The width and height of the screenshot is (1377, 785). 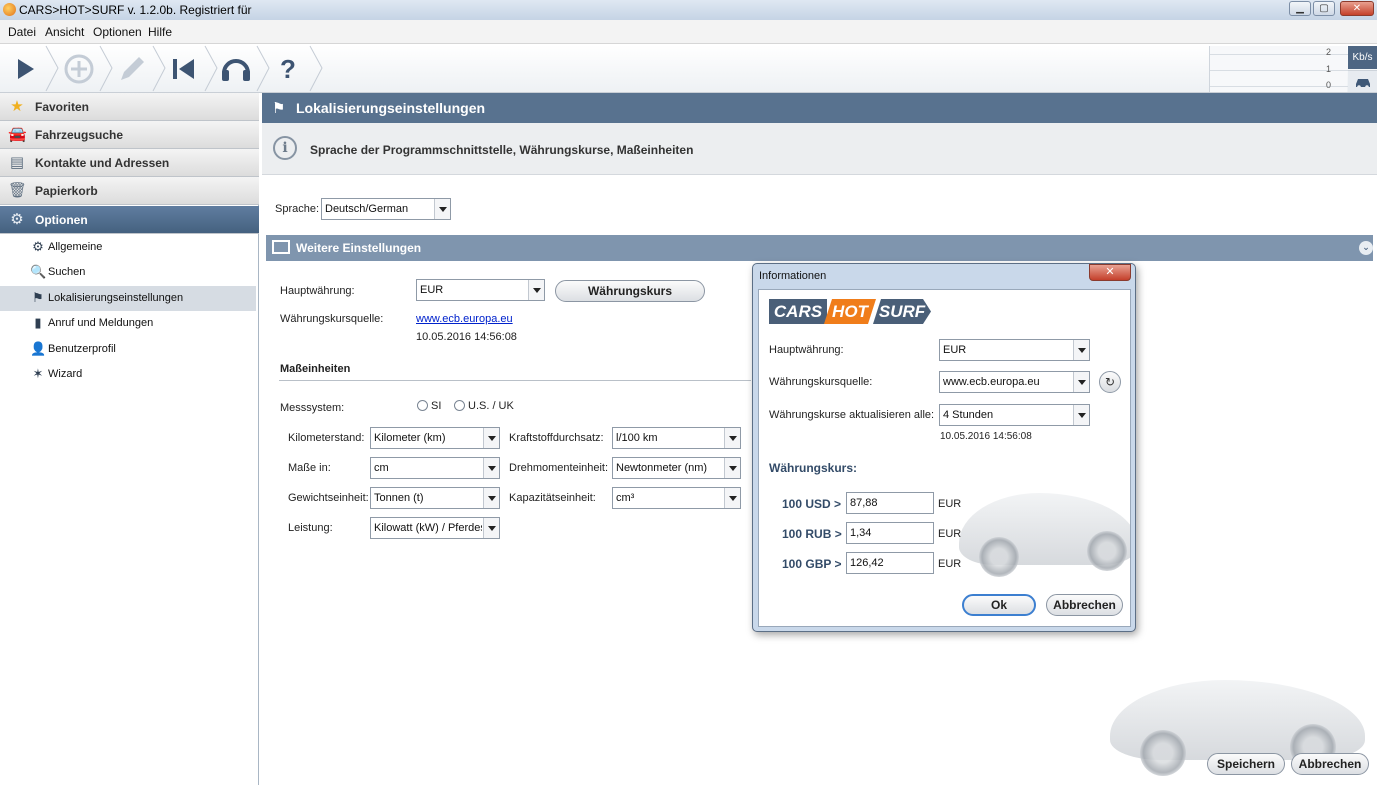 What do you see at coordinates (102, 163) in the screenshot?
I see `sidebar-category-label: Kontakte und Adressen` at bounding box center [102, 163].